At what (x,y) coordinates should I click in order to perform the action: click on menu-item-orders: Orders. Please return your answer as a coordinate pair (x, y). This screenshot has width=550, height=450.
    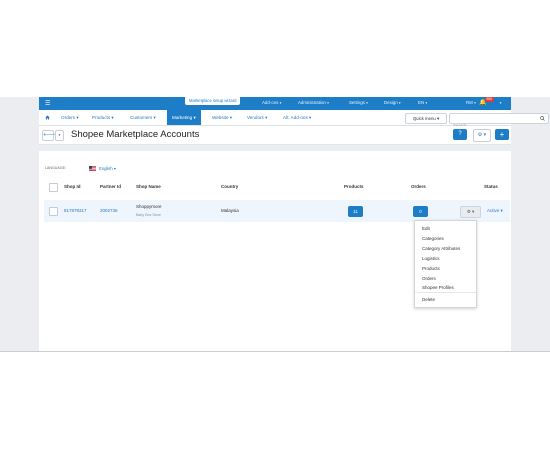
    Looking at the image, I should click on (429, 278).